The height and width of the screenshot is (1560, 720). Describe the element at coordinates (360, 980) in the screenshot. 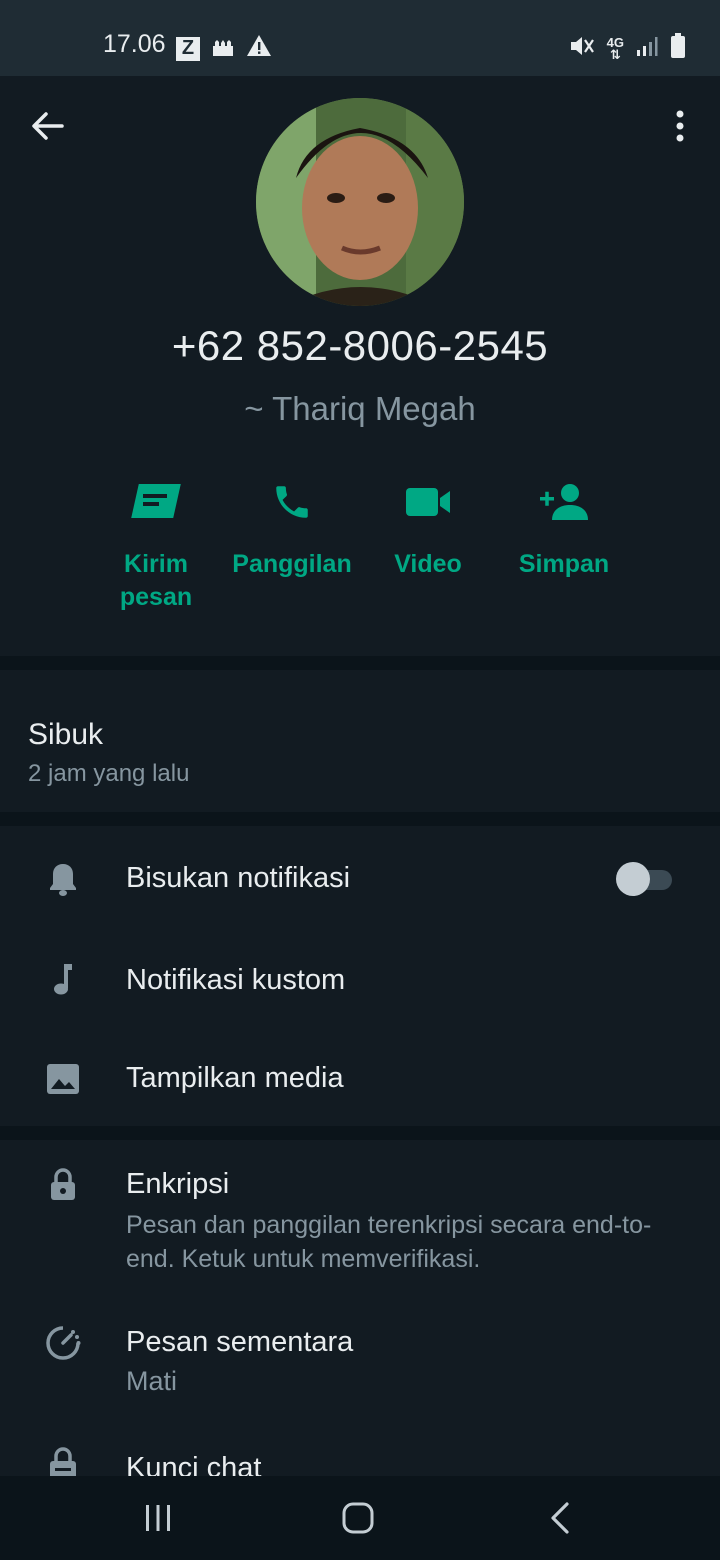

I see `custom-notifications-row: Notifikasi kustom` at that location.